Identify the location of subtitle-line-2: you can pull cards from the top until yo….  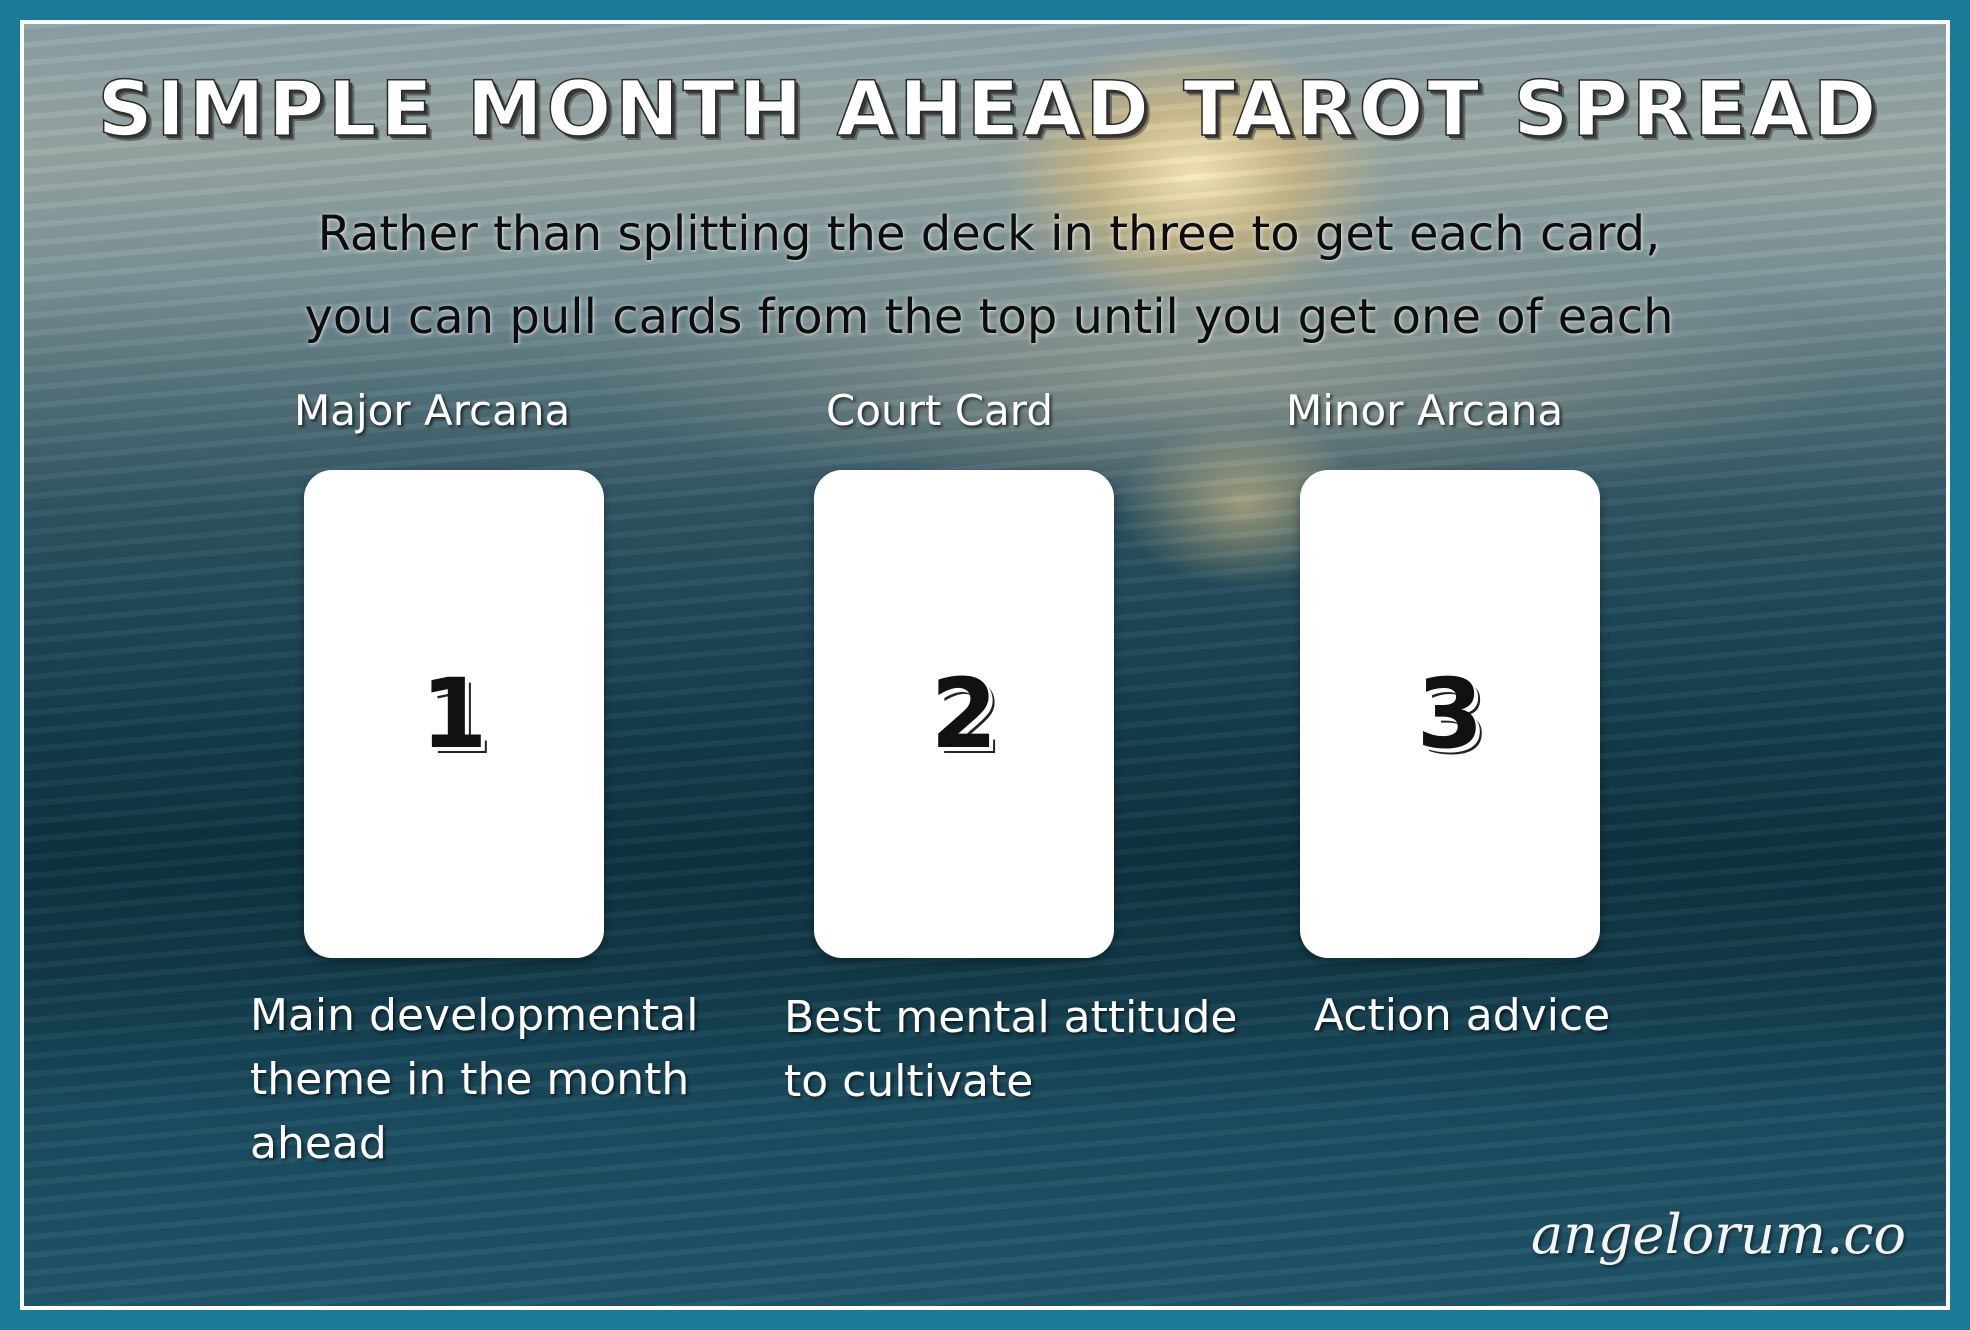
(989, 317).